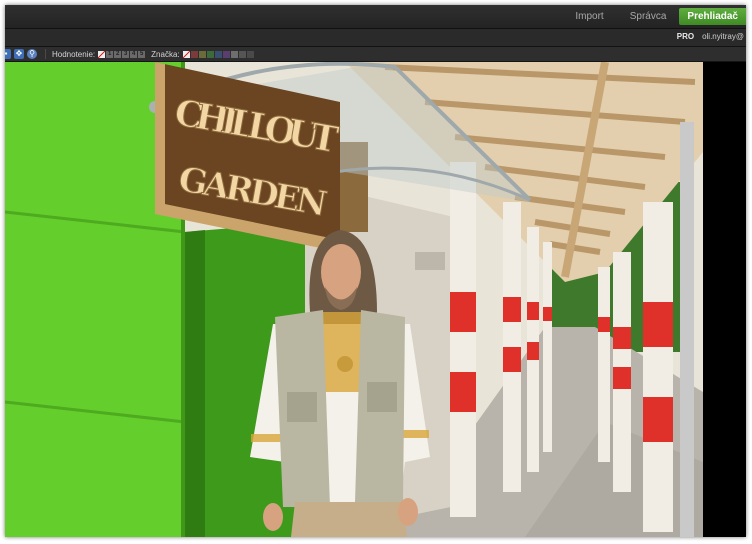 The height and width of the screenshot is (544, 752). Describe the element at coordinates (186, 54) in the screenshot. I see `color-label-clear-button` at that location.